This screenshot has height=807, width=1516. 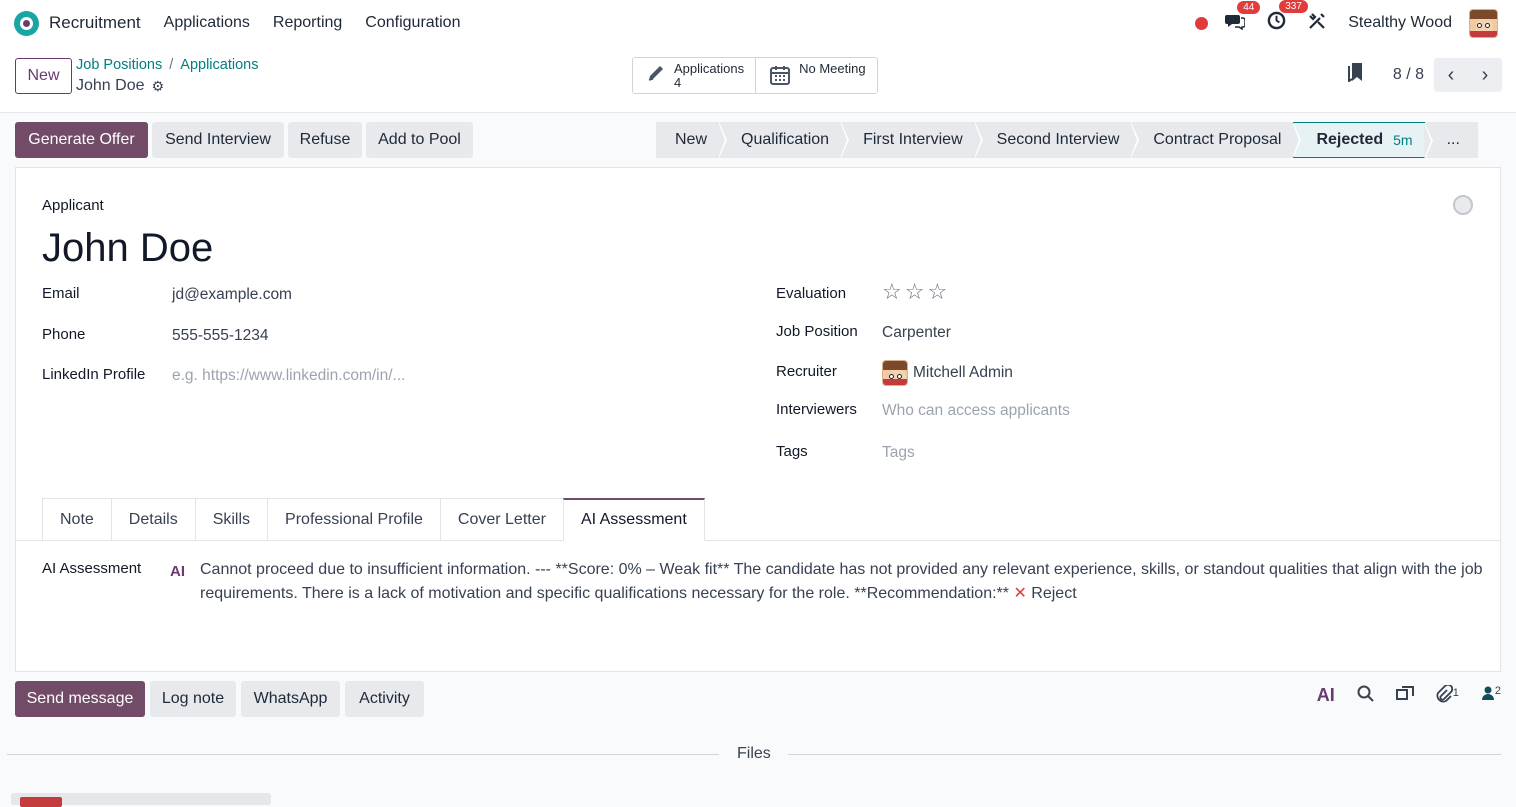 What do you see at coordinates (1054, 593) in the screenshot?
I see `ai-decision: Reject` at bounding box center [1054, 593].